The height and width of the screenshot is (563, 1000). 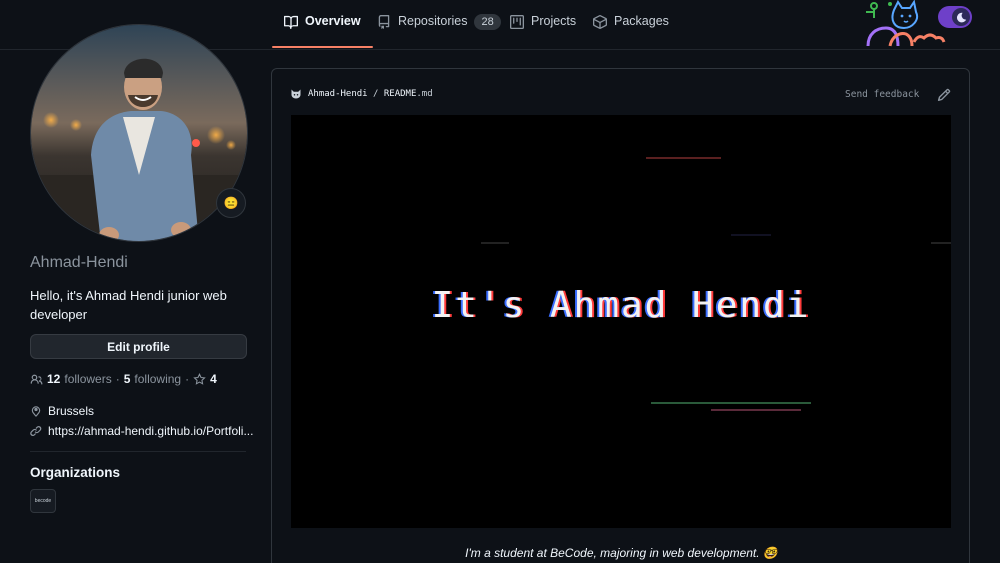 I want to click on tab-packages-label: Packages, so click(x=641, y=21).